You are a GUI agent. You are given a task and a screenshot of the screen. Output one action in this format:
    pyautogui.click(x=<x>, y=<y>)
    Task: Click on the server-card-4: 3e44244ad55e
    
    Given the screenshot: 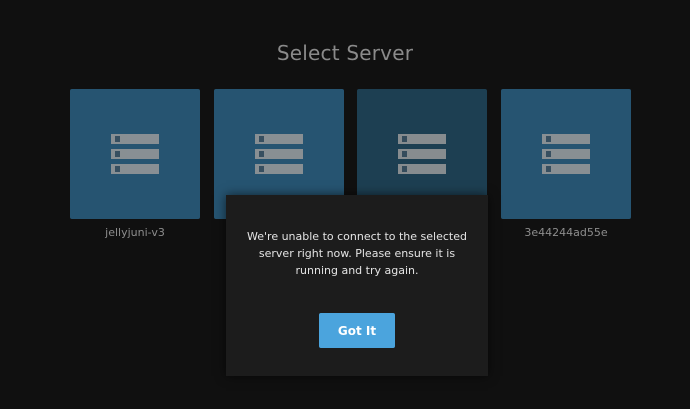 What is the action you would take?
    pyautogui.click(x=566, y=164)
    